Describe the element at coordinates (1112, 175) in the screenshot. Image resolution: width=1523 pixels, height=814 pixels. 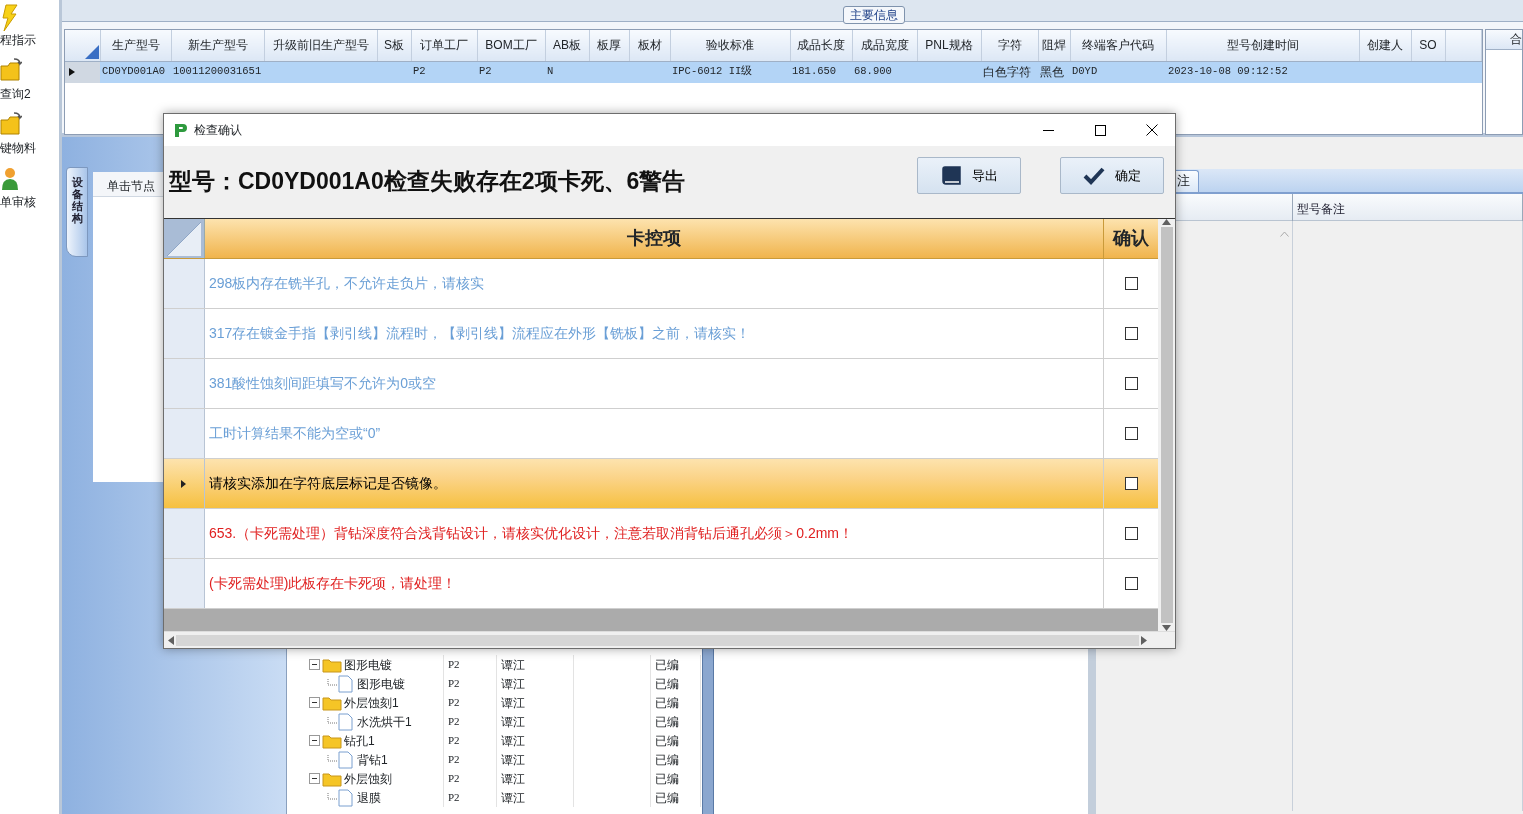
I see `confirm-button: 确定` at that location.